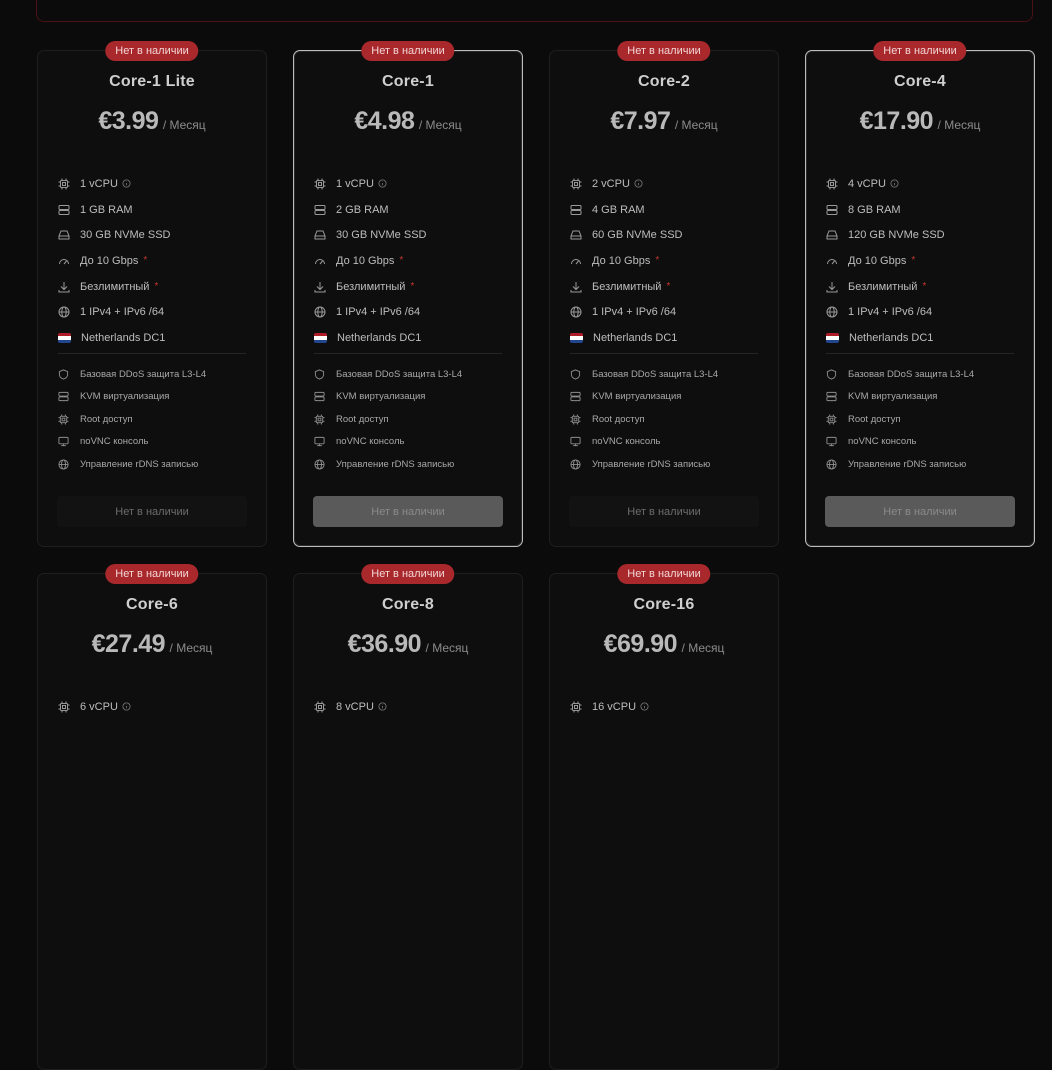  Describe the element at coordinates (395, 464) in the screenshot. I see `feature-label: Управление rDNS записью` at that location.